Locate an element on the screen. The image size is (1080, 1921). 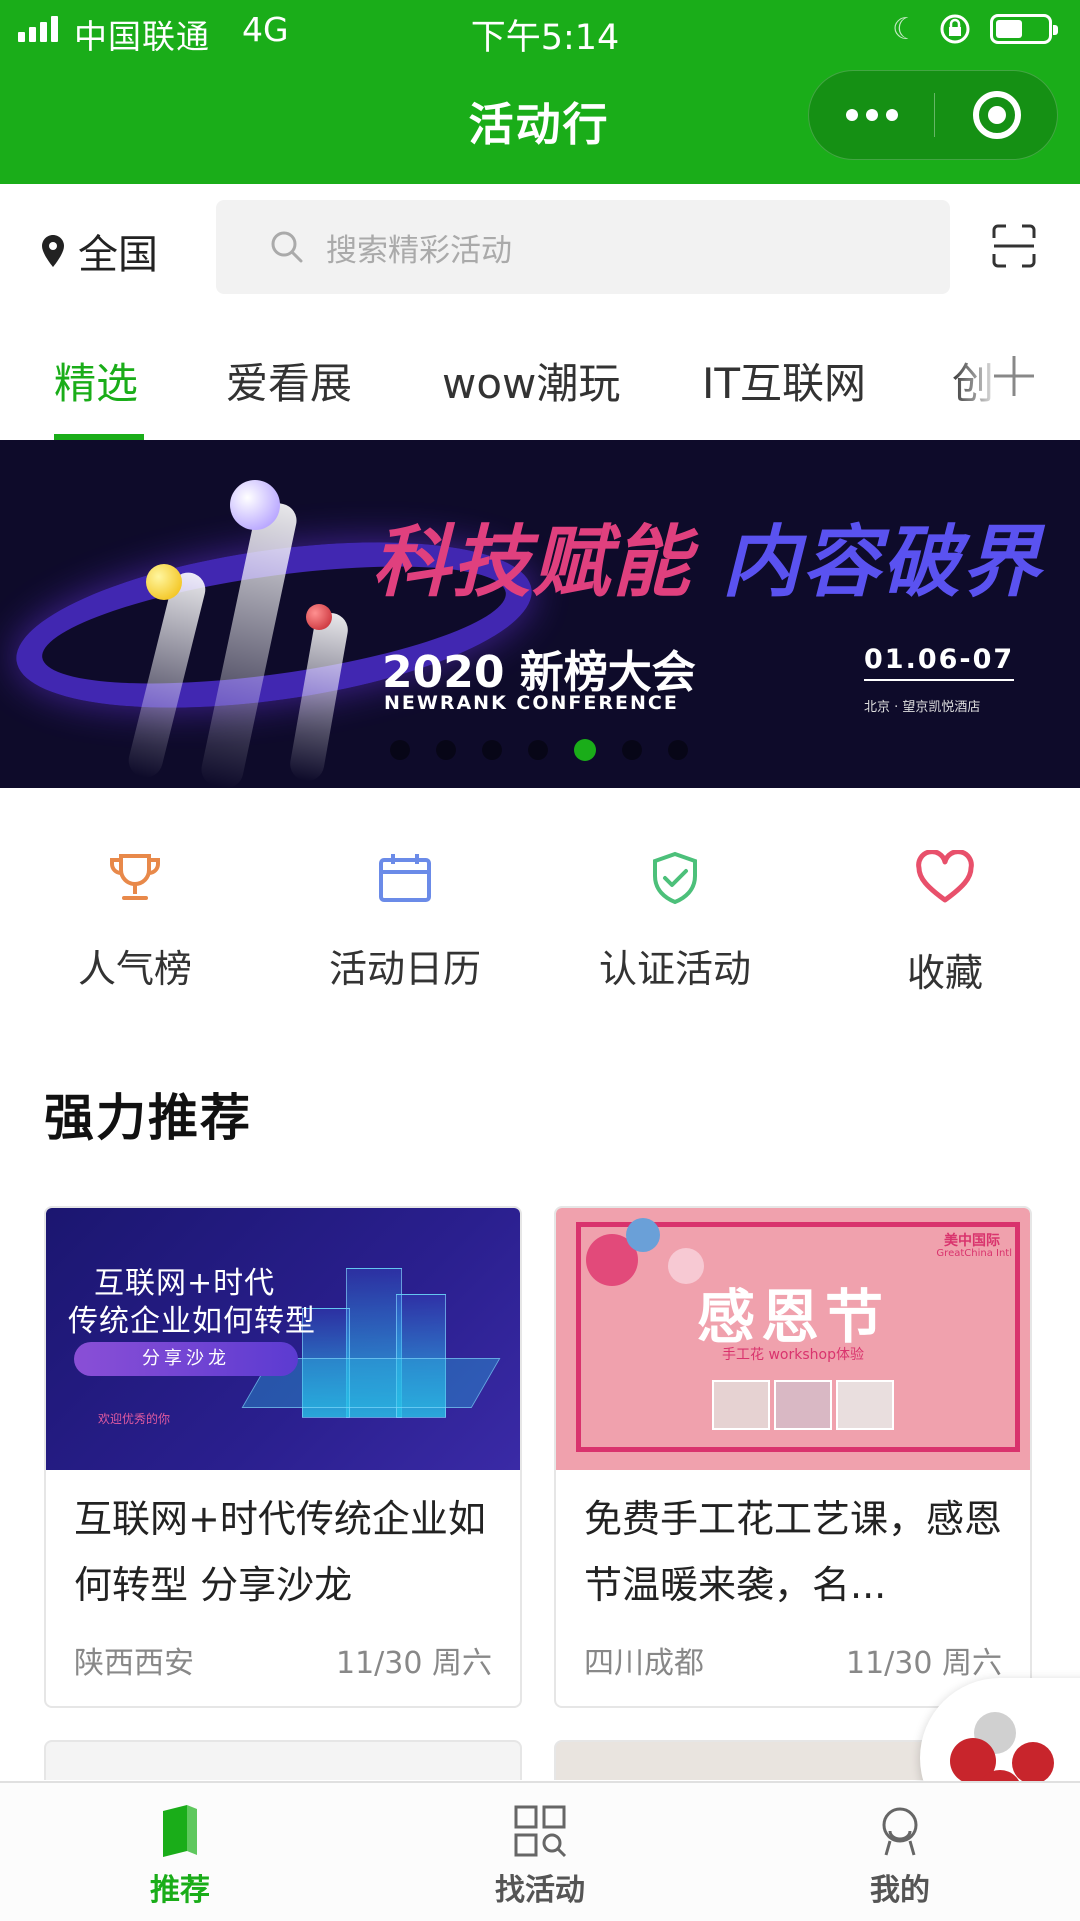
shield-check-icon is located at coordinates (675, 878).